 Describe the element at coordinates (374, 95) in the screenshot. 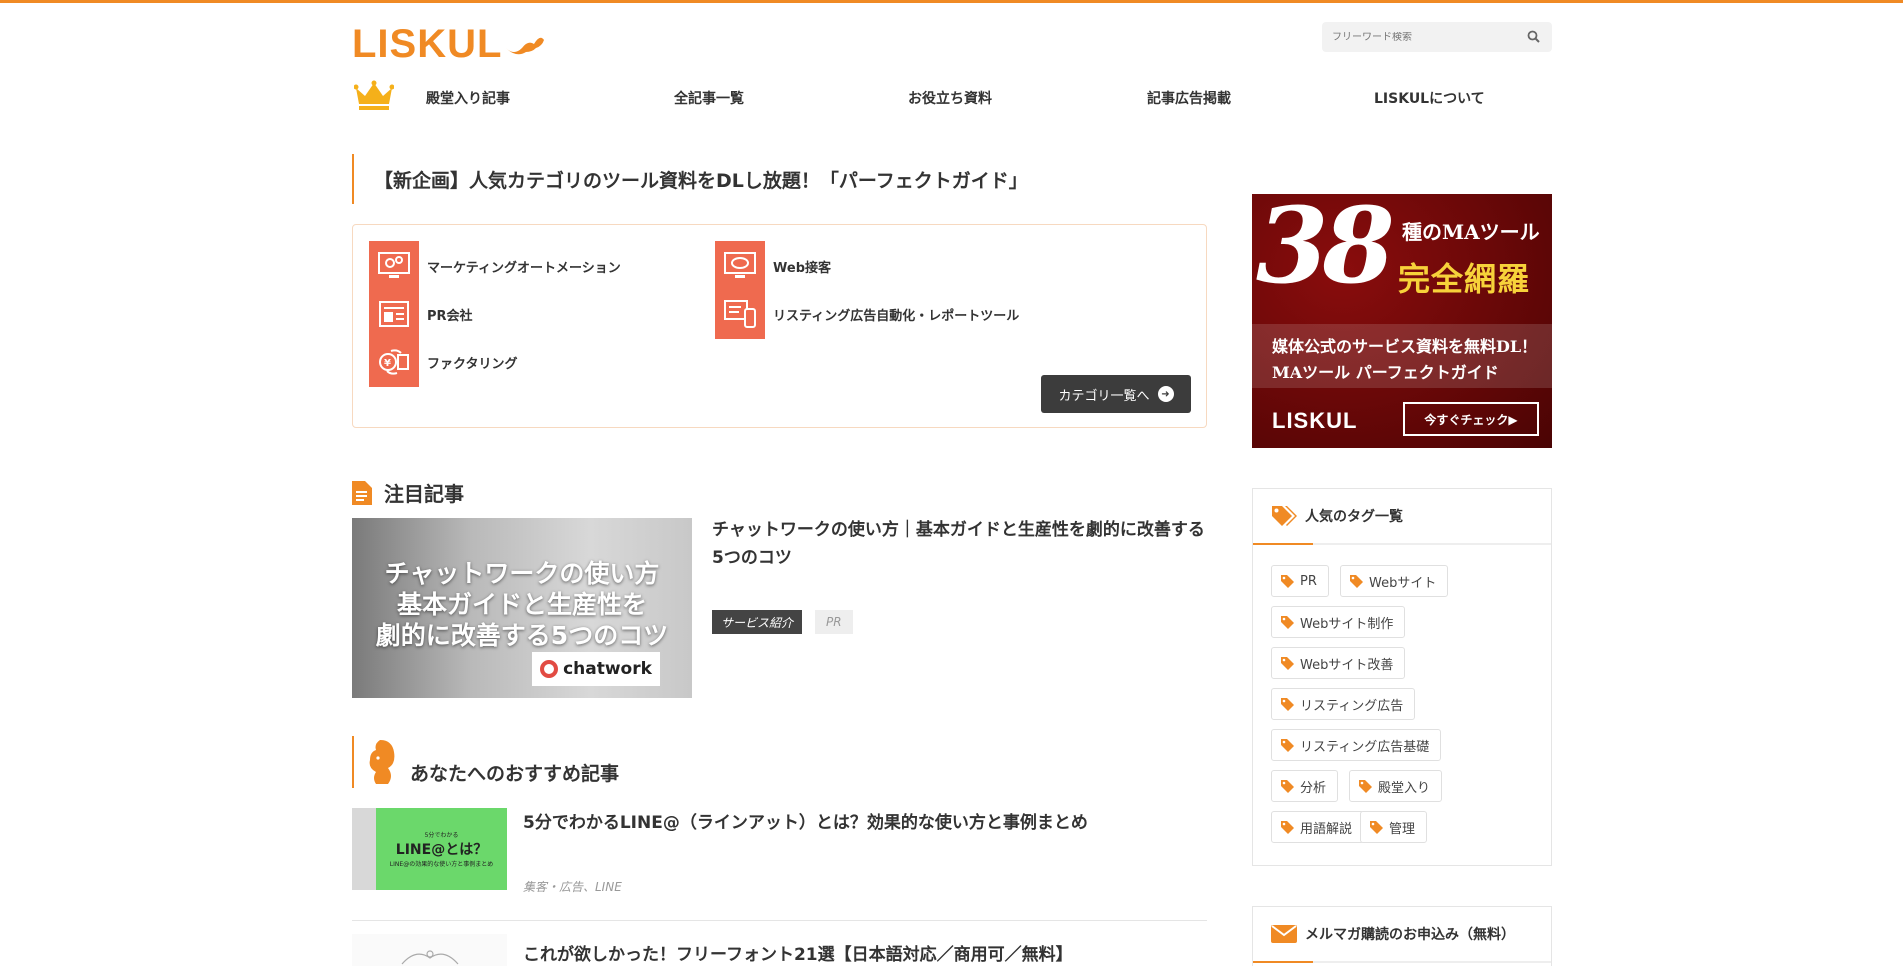

I see `crown-icon` at that location.